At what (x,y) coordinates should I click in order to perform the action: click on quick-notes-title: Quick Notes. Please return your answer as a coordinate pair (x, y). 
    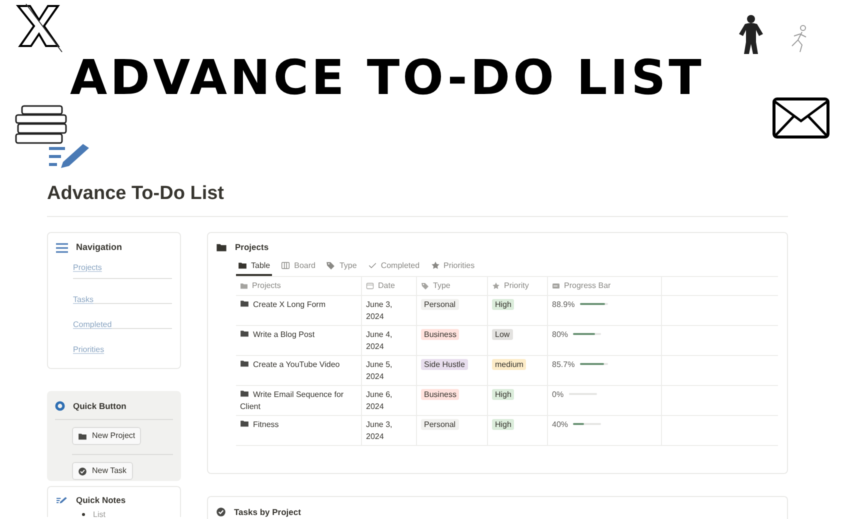
    Looking at the image, I should click on (101, 500).